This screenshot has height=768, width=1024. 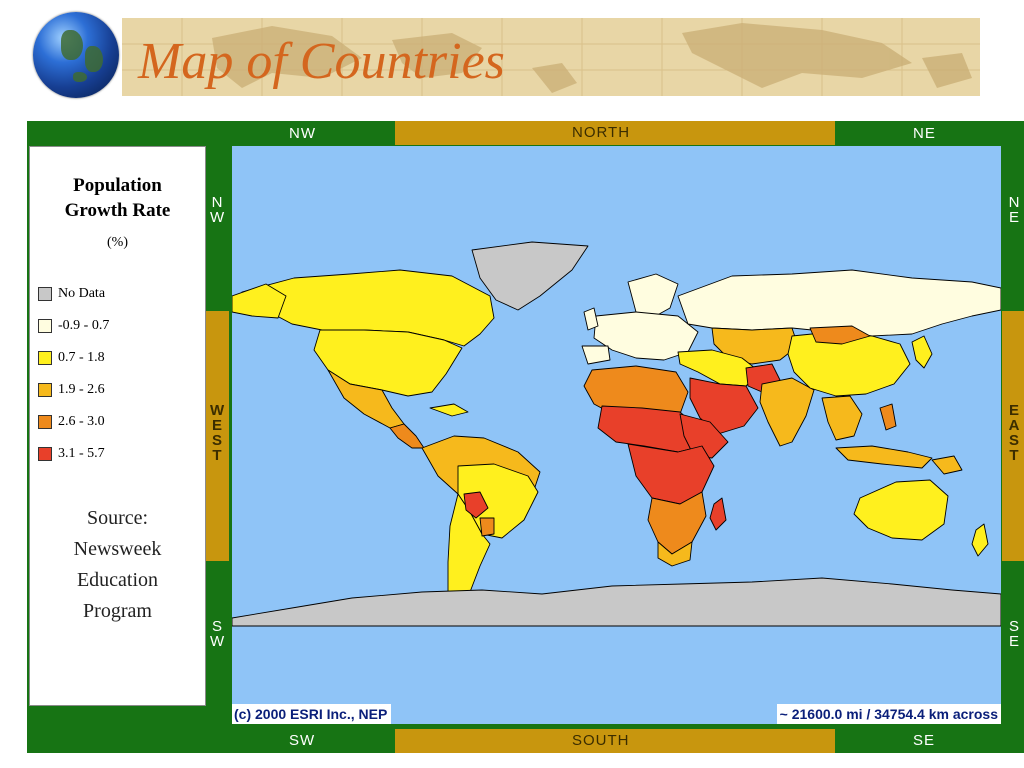 What do you see at coordinates (82, 293) in the screenshot?
I see `legend-label: No Data` at bounding box center [82, 293].